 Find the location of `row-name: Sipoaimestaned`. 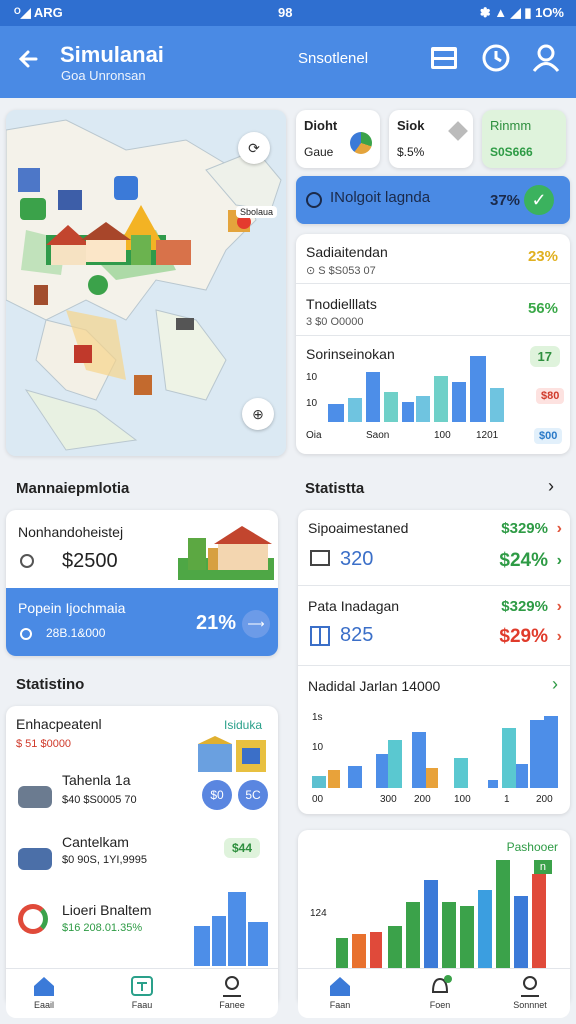

row-name: Sipoaimestaned is located at coordinates (358, 528).